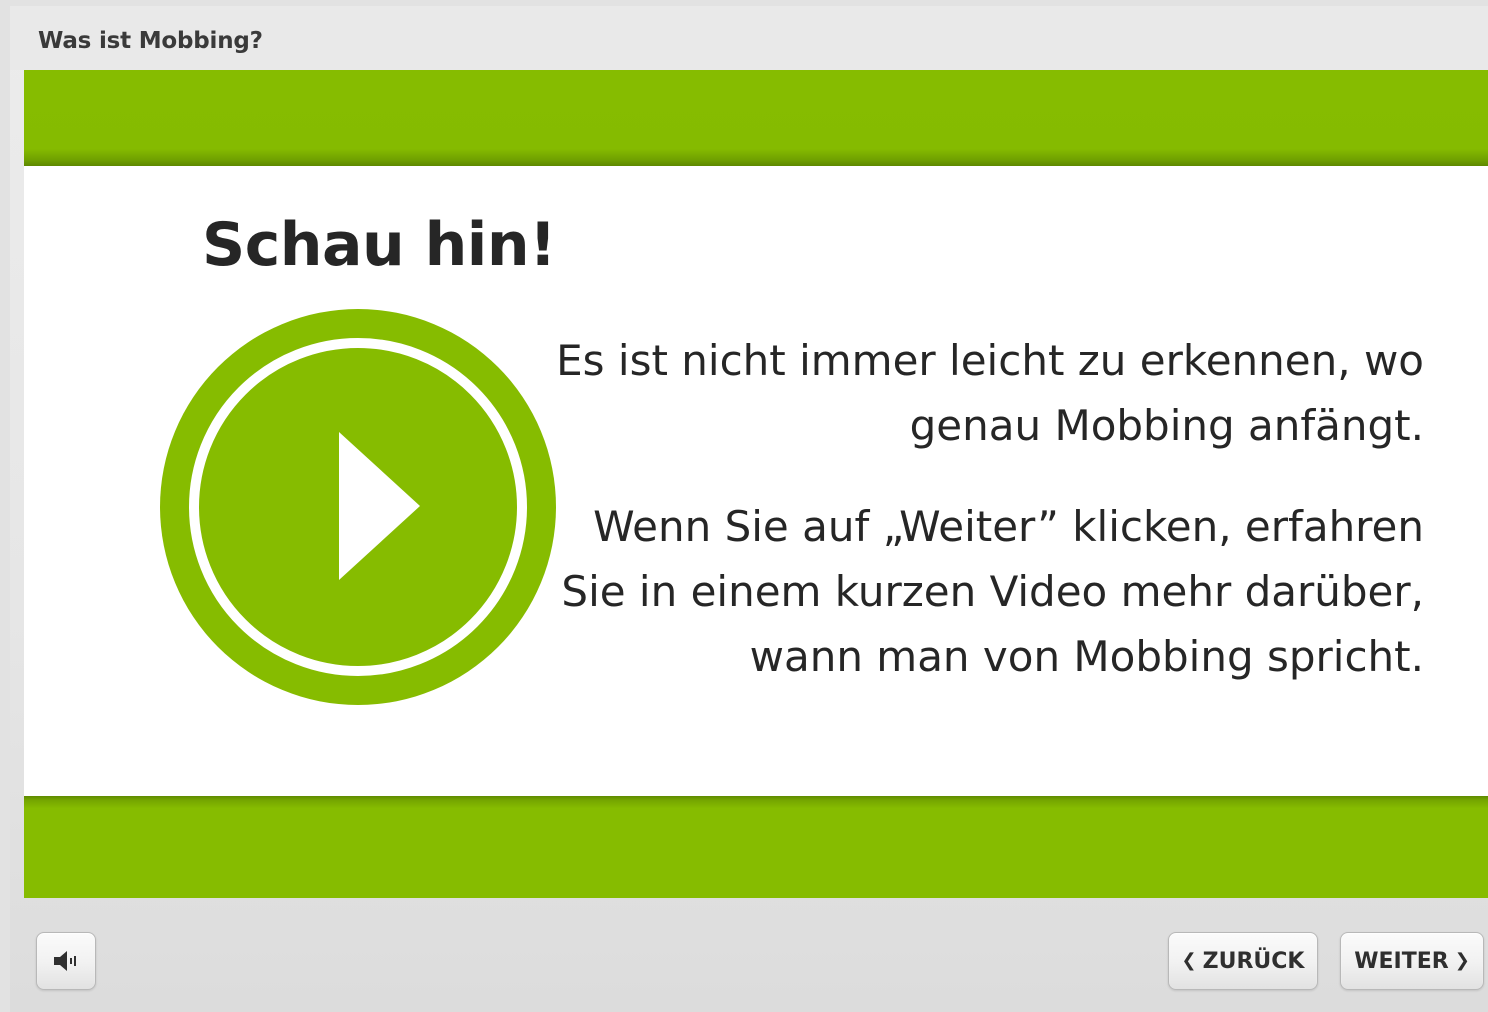 This screenshot has height=1012, width=1488. Describe the element at coordinates (1253, 961) in the screenshot. I see `back-button-label: ZURÜCK` at that location.